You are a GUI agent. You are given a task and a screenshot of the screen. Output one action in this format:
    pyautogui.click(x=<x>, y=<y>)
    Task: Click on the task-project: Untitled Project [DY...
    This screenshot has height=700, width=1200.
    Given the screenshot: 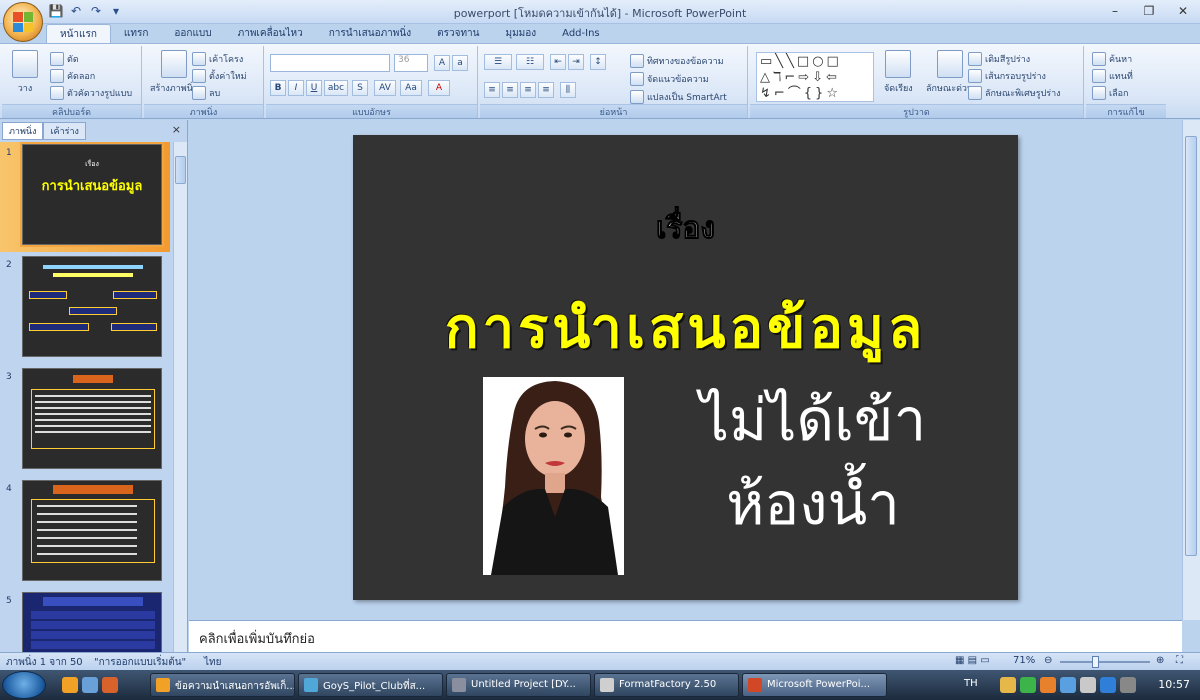 What is the action you would take?
    pyautogui.click(x=518, y=685)
    